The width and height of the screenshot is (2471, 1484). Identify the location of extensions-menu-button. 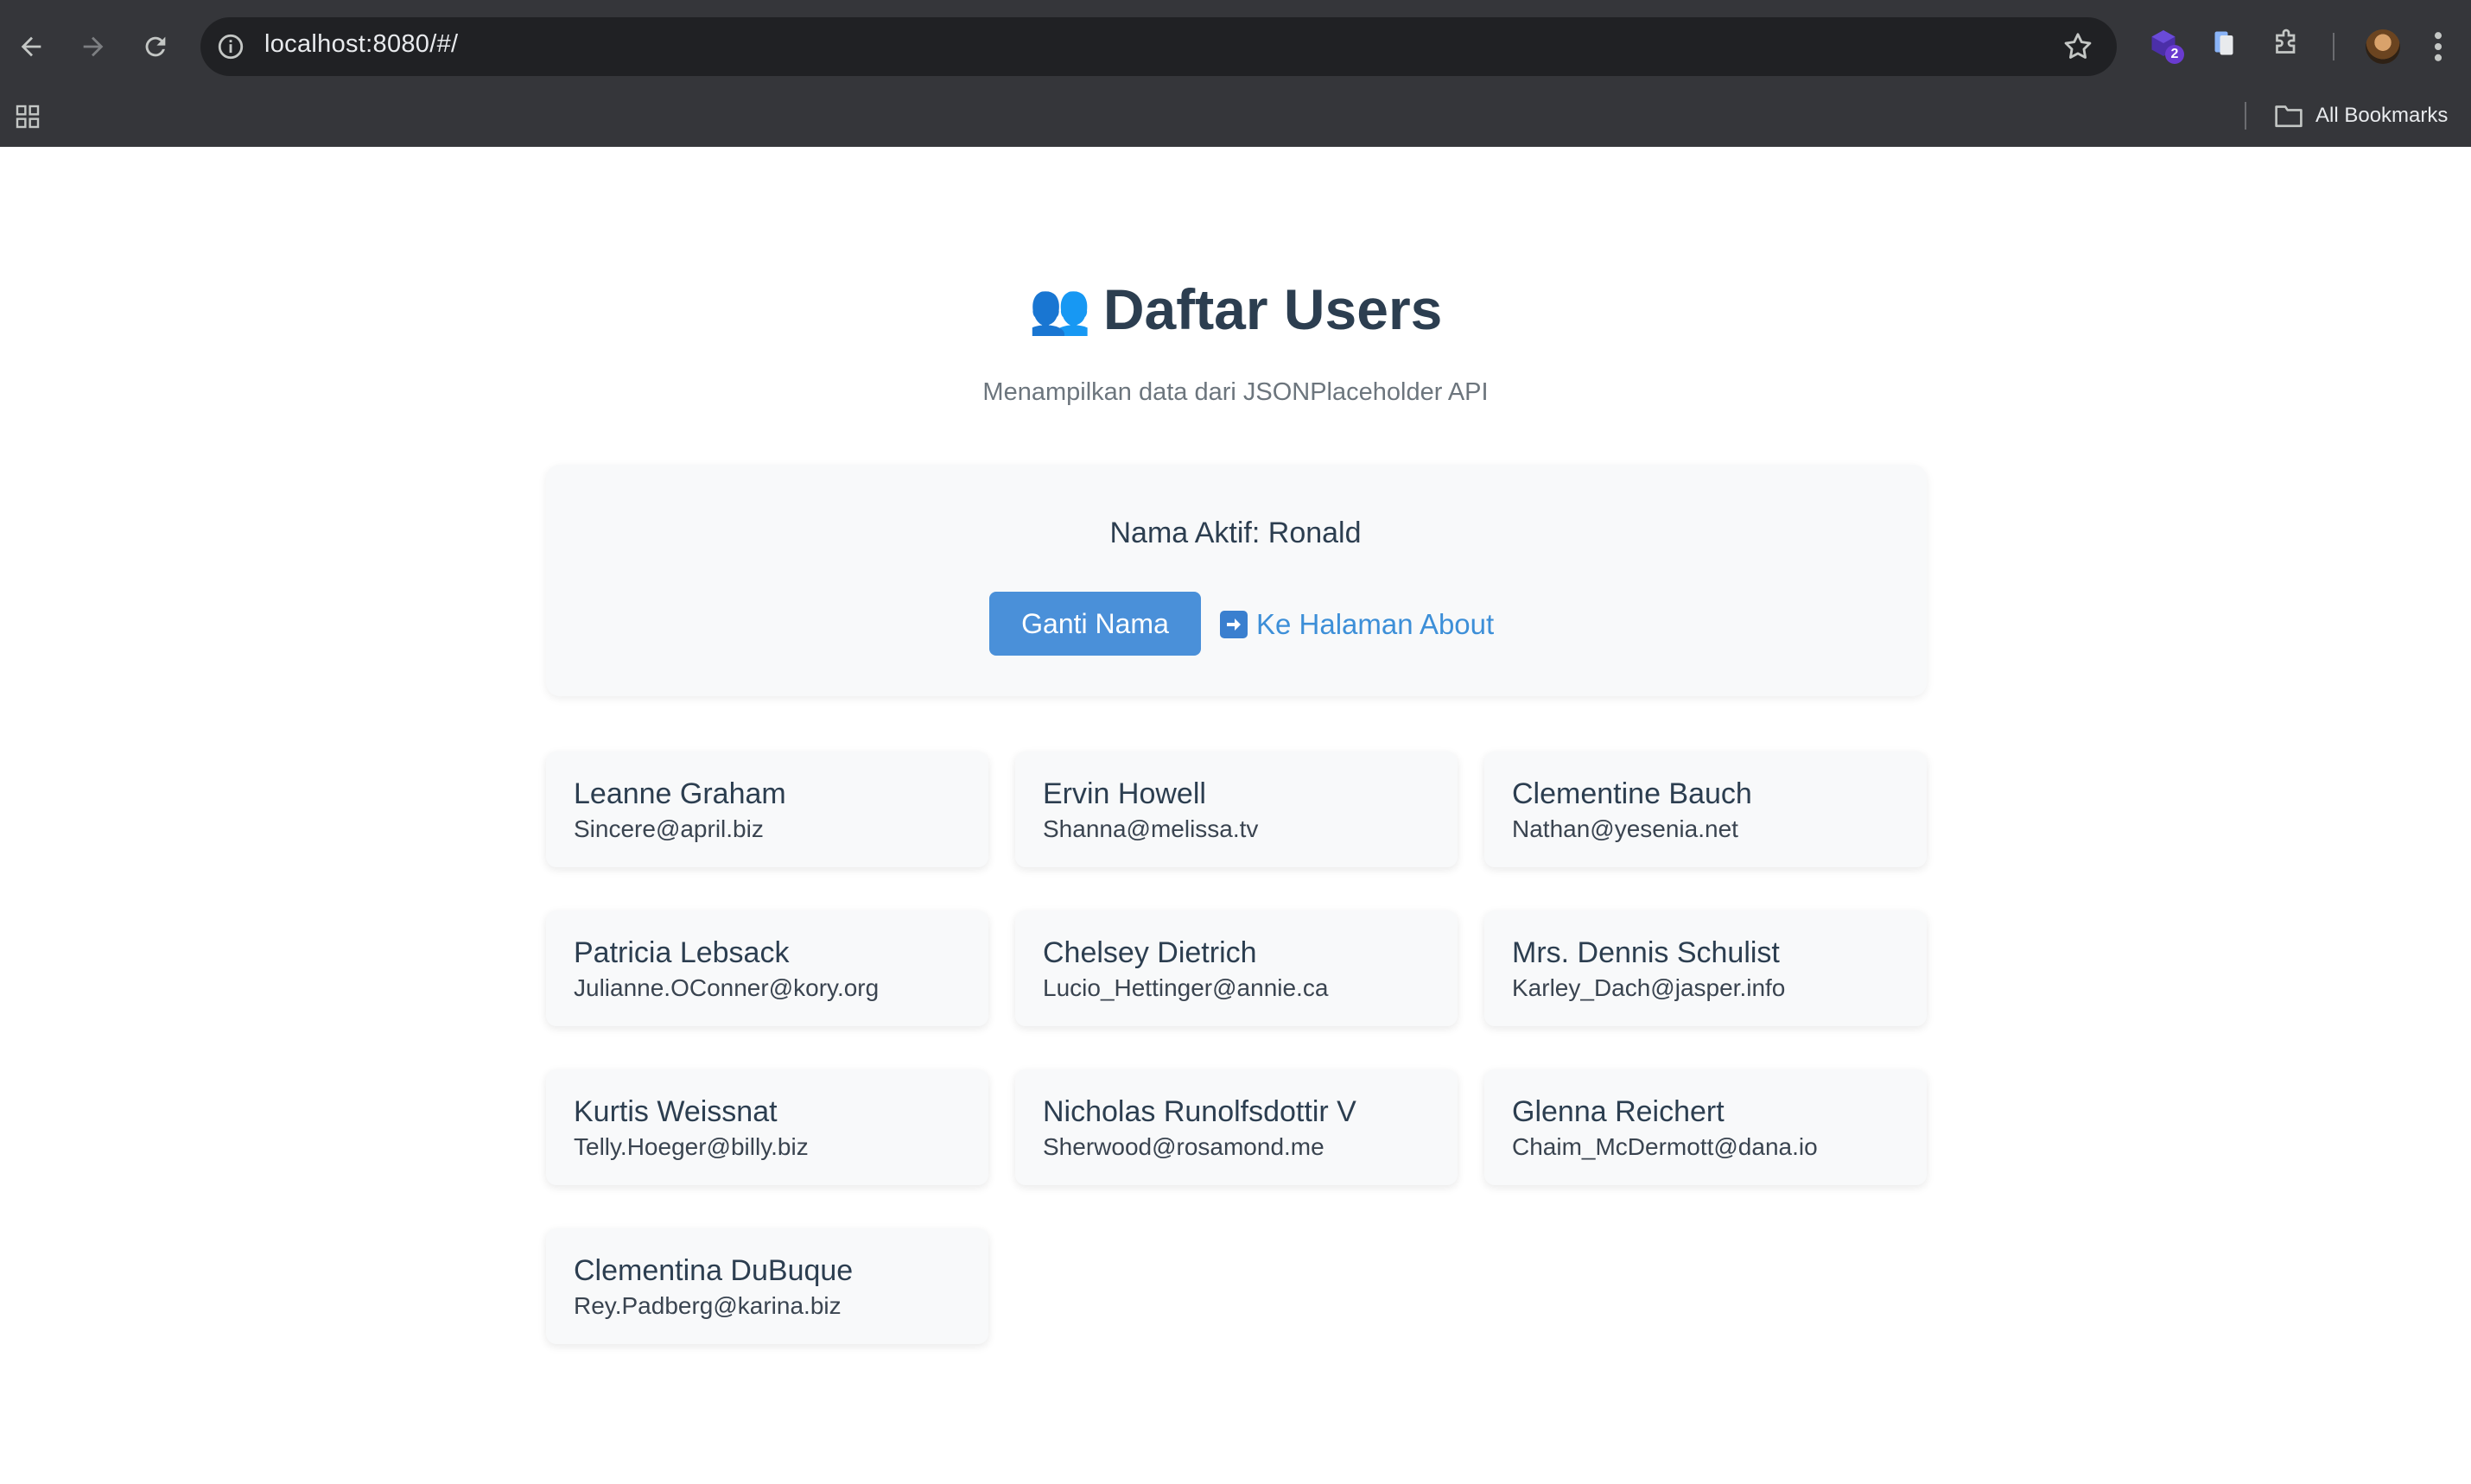
(2290, 47).